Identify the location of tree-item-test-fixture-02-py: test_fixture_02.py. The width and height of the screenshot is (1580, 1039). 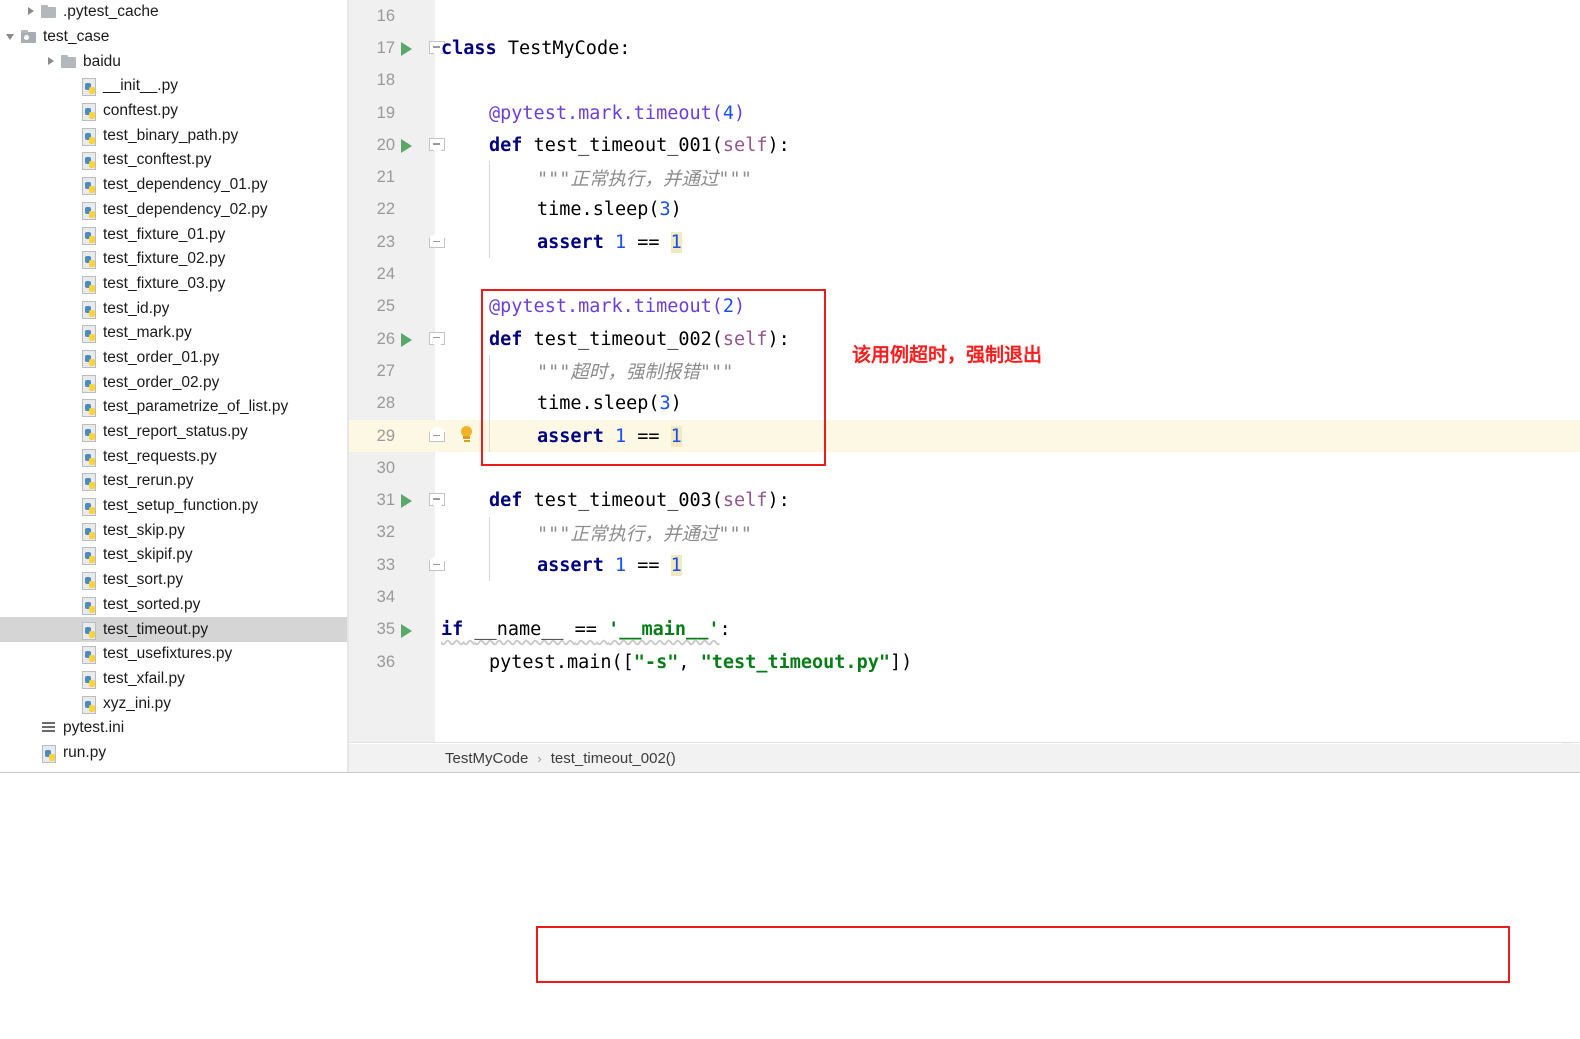
(174, 259).